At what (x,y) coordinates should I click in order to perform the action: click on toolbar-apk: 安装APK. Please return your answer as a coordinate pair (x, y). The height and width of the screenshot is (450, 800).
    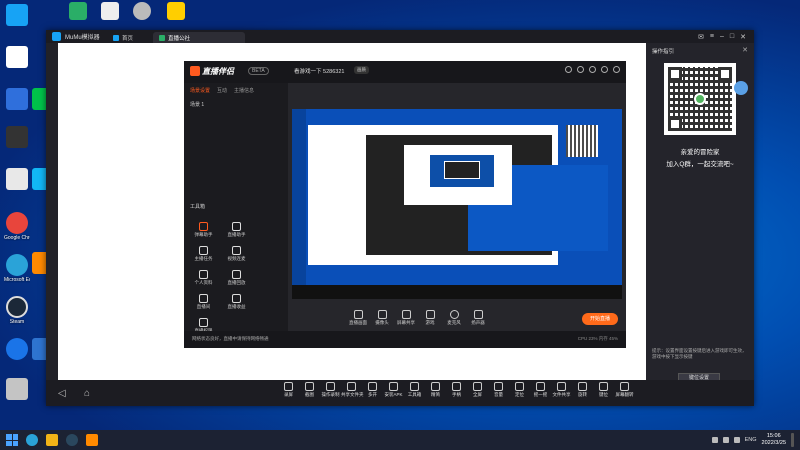
    Looking at the image, I should click on (393, 390).